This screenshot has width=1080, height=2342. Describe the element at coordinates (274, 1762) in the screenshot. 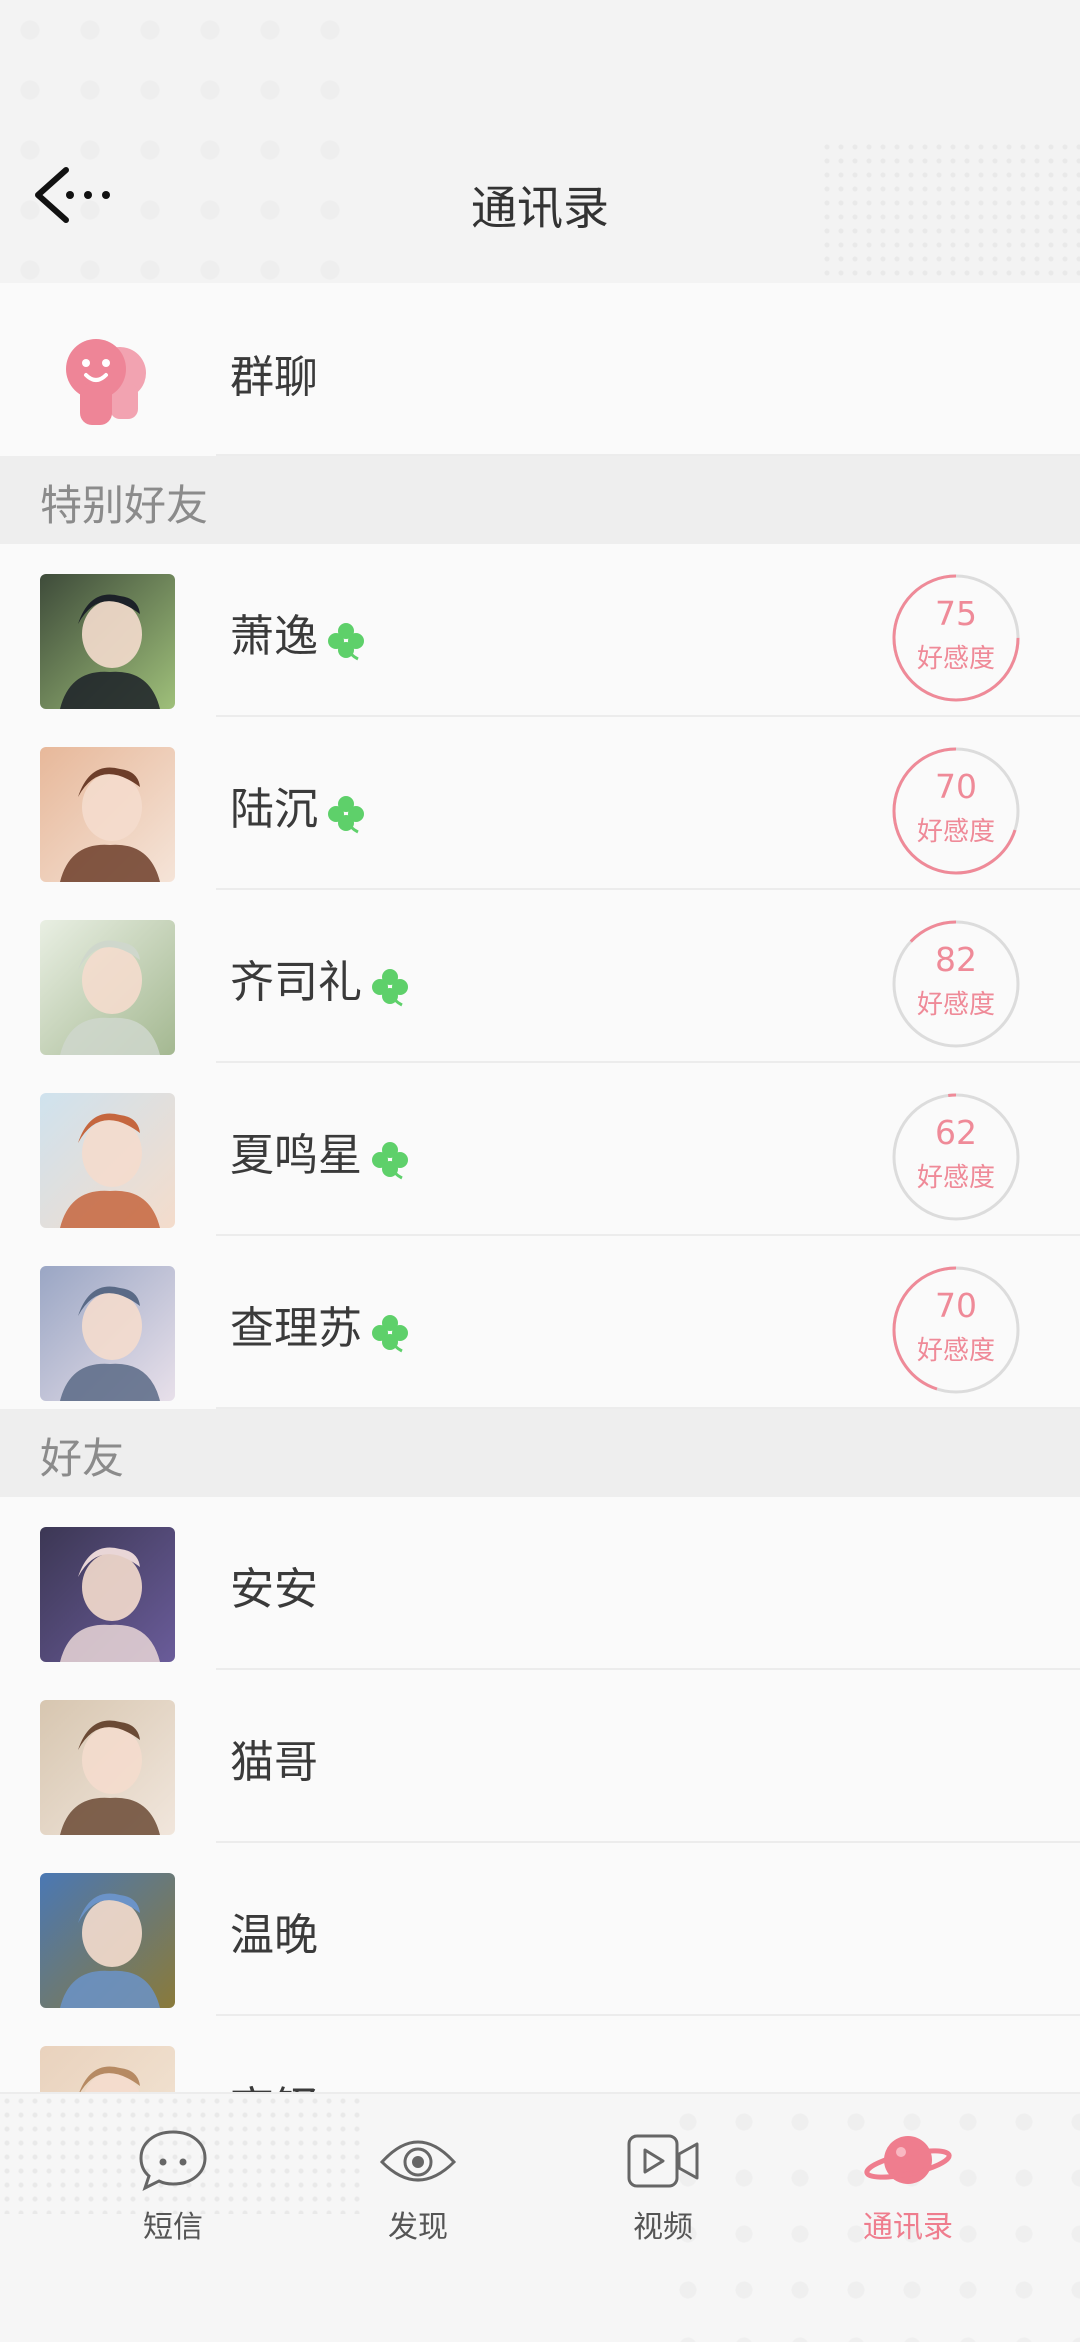

I see `contact-name: 猫哥` at that location.